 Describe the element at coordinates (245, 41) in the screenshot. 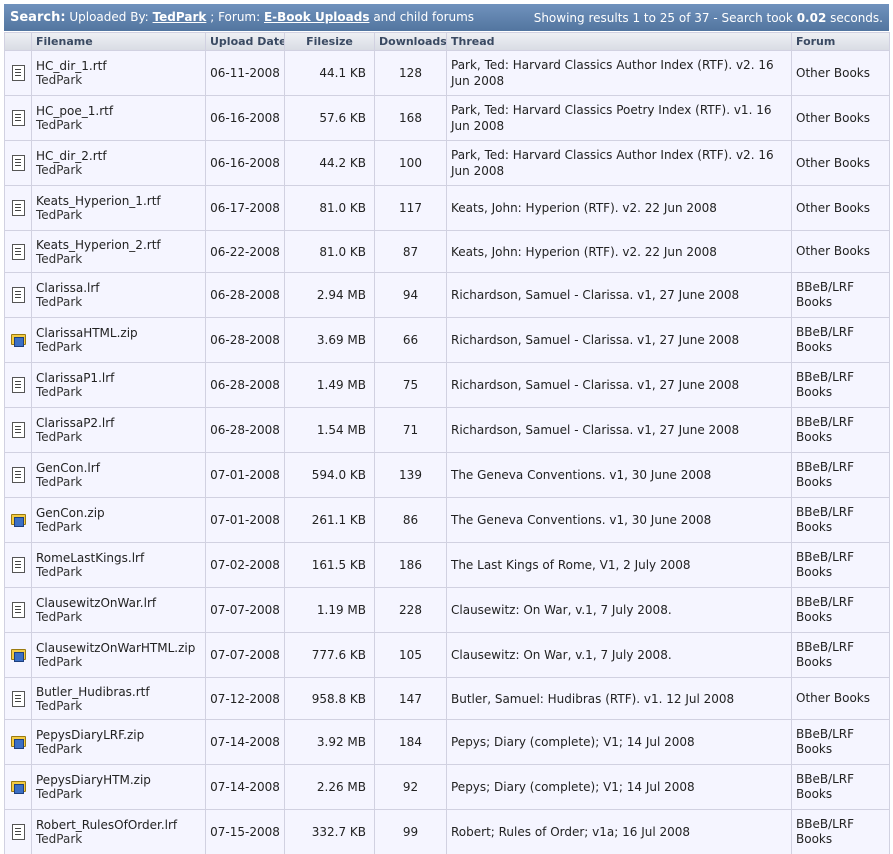

I see `column-header-upload-date: Upload Date` at that location.